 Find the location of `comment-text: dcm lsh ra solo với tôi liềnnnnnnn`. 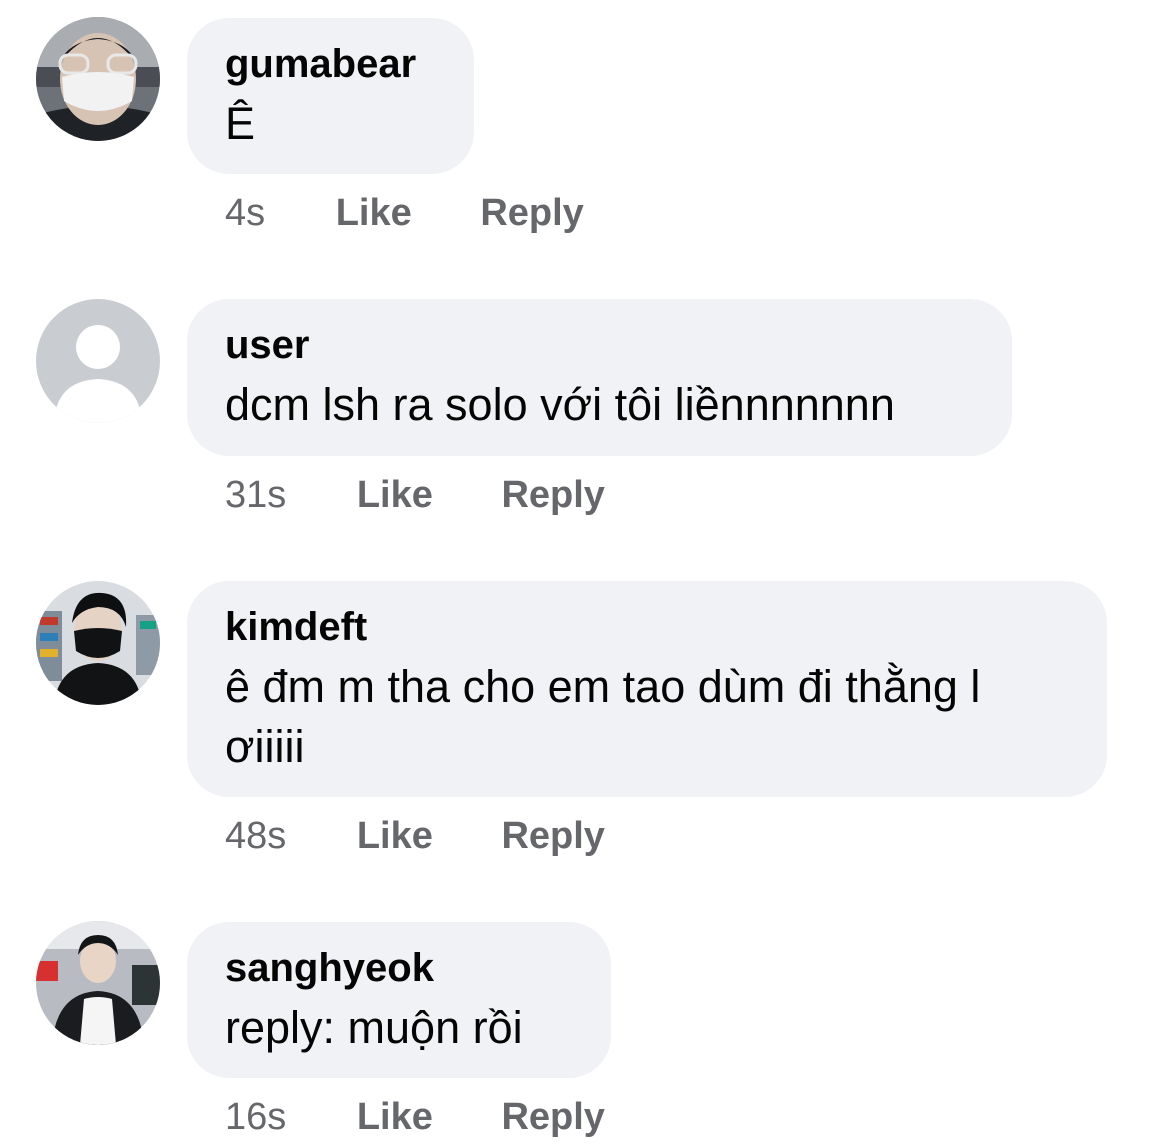

comment-text: dcm lsh ra solo với tôi liềnnnnnnn is located at coordinates (560, 404).